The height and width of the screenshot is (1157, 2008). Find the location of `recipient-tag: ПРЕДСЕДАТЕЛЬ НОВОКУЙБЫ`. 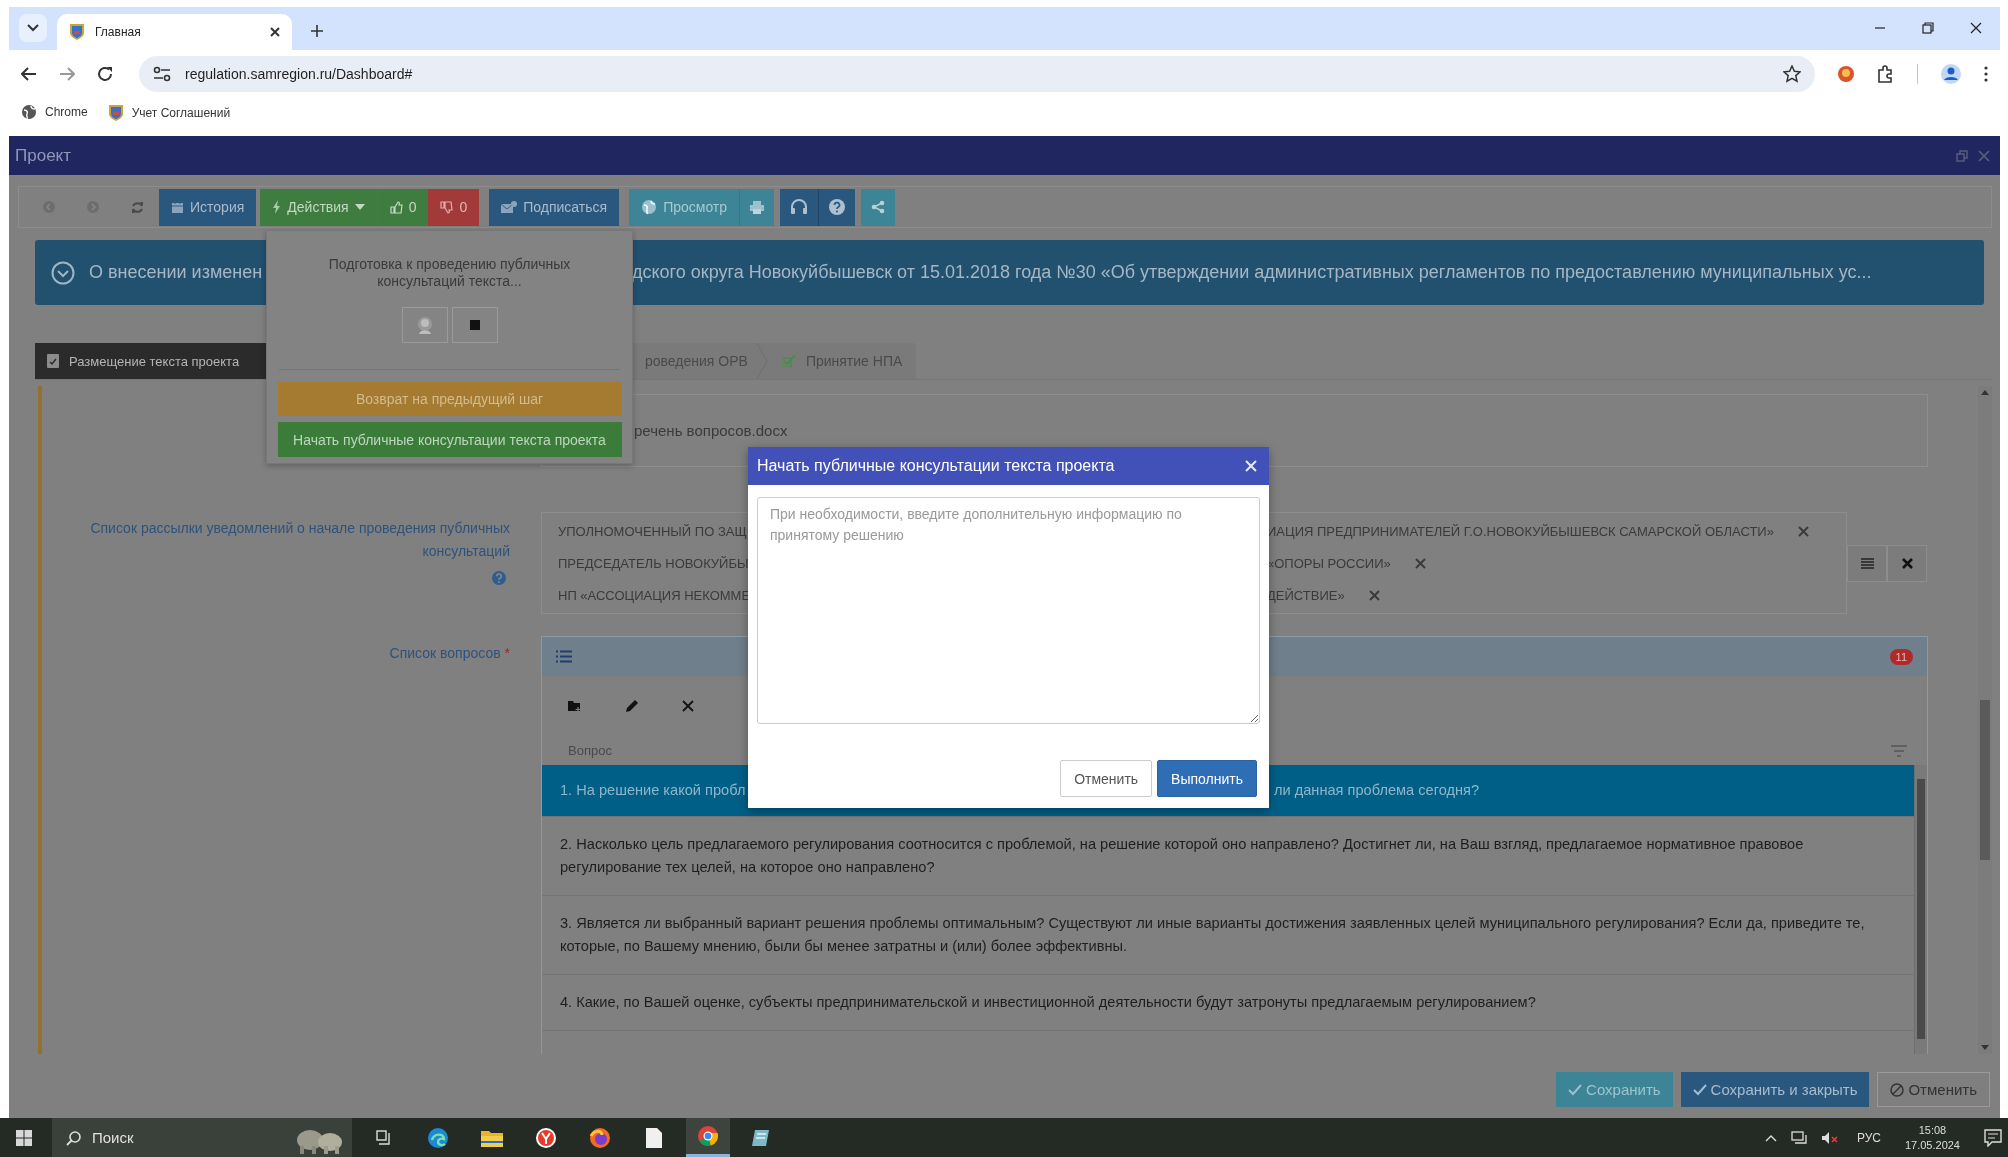

recipient-tag: ПРЕДСЕДАТЕЛЬ НОВОКУЙБЫ is located at coordinates (653, 563).